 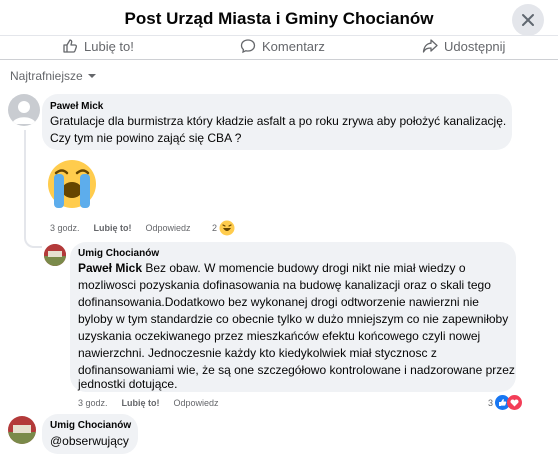 I want to click on like-action-button: Lubię to!, so click(x=98, y=46).